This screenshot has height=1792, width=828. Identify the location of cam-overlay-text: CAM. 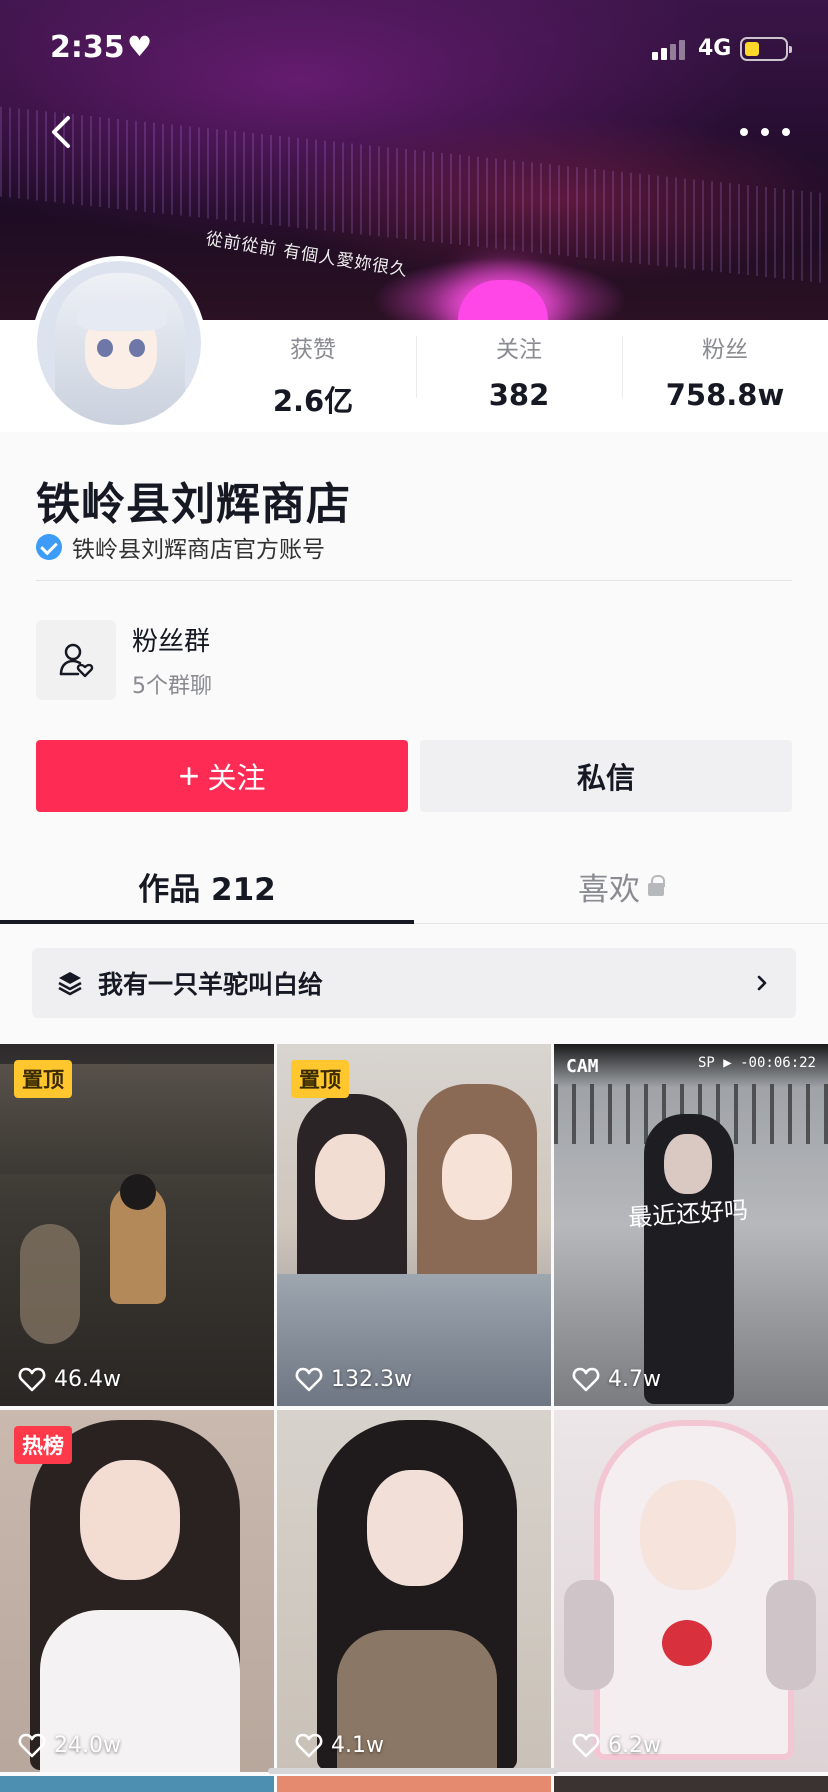
(582, 1066).